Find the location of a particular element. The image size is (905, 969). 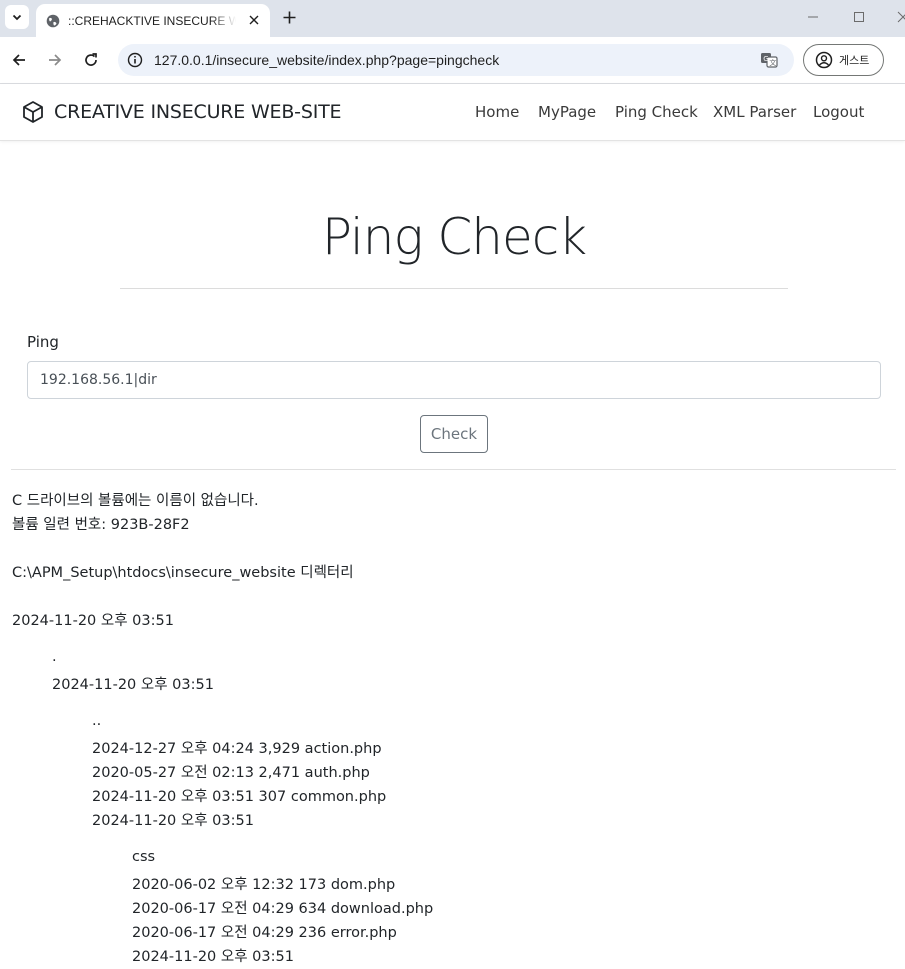

check-button: Check is located at coordinates (454, 434).